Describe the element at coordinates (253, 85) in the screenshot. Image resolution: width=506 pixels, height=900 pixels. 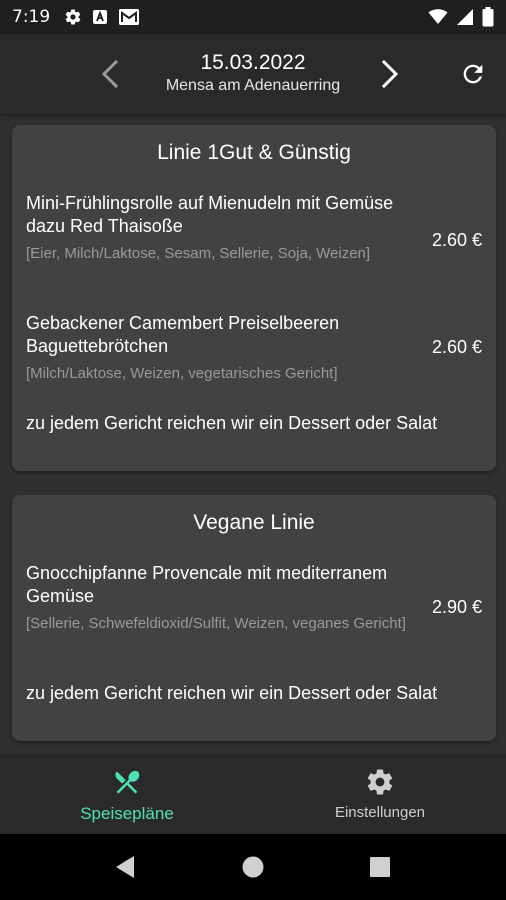
I see `mensa-label: Mensa am Adenauerring` at that location.